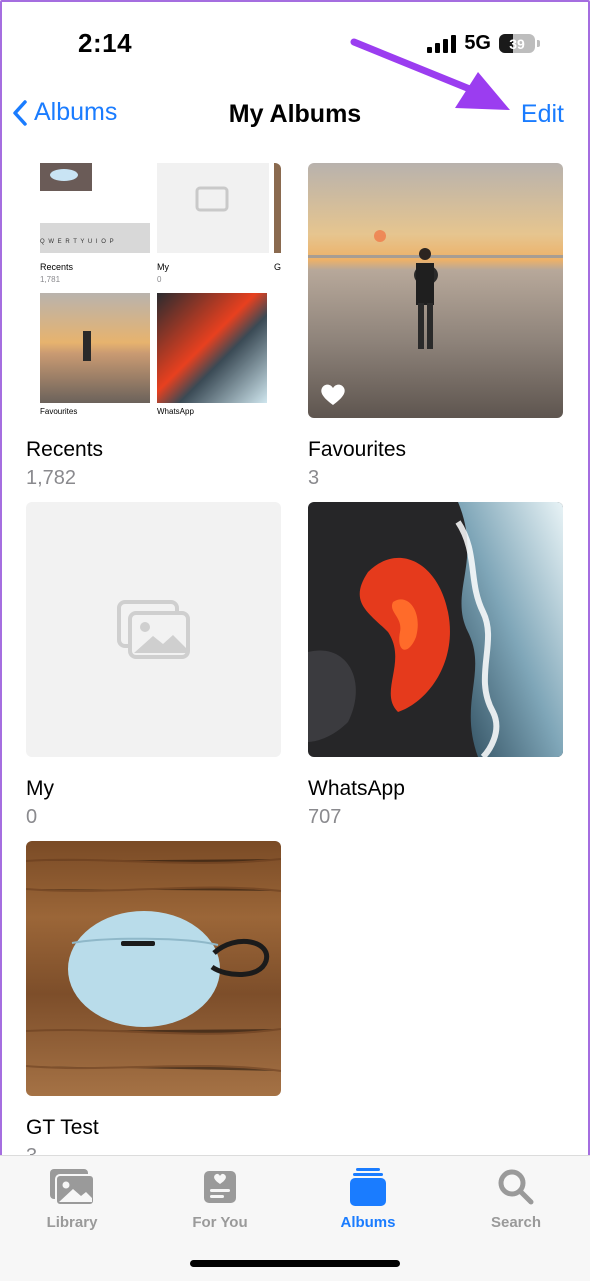  What do you see at coordinates (175, 411) in the screenshot?
I see `recents-tile-name-4: WhatsApp` at bounding box center [175, 411].